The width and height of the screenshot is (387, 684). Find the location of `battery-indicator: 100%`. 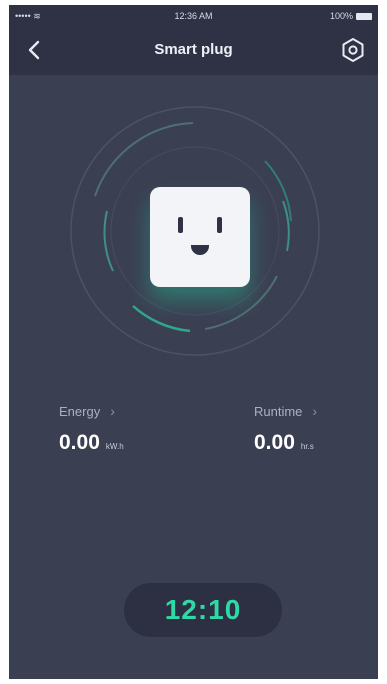

battery-indicator: 100% is located at coordinates (351, 16).